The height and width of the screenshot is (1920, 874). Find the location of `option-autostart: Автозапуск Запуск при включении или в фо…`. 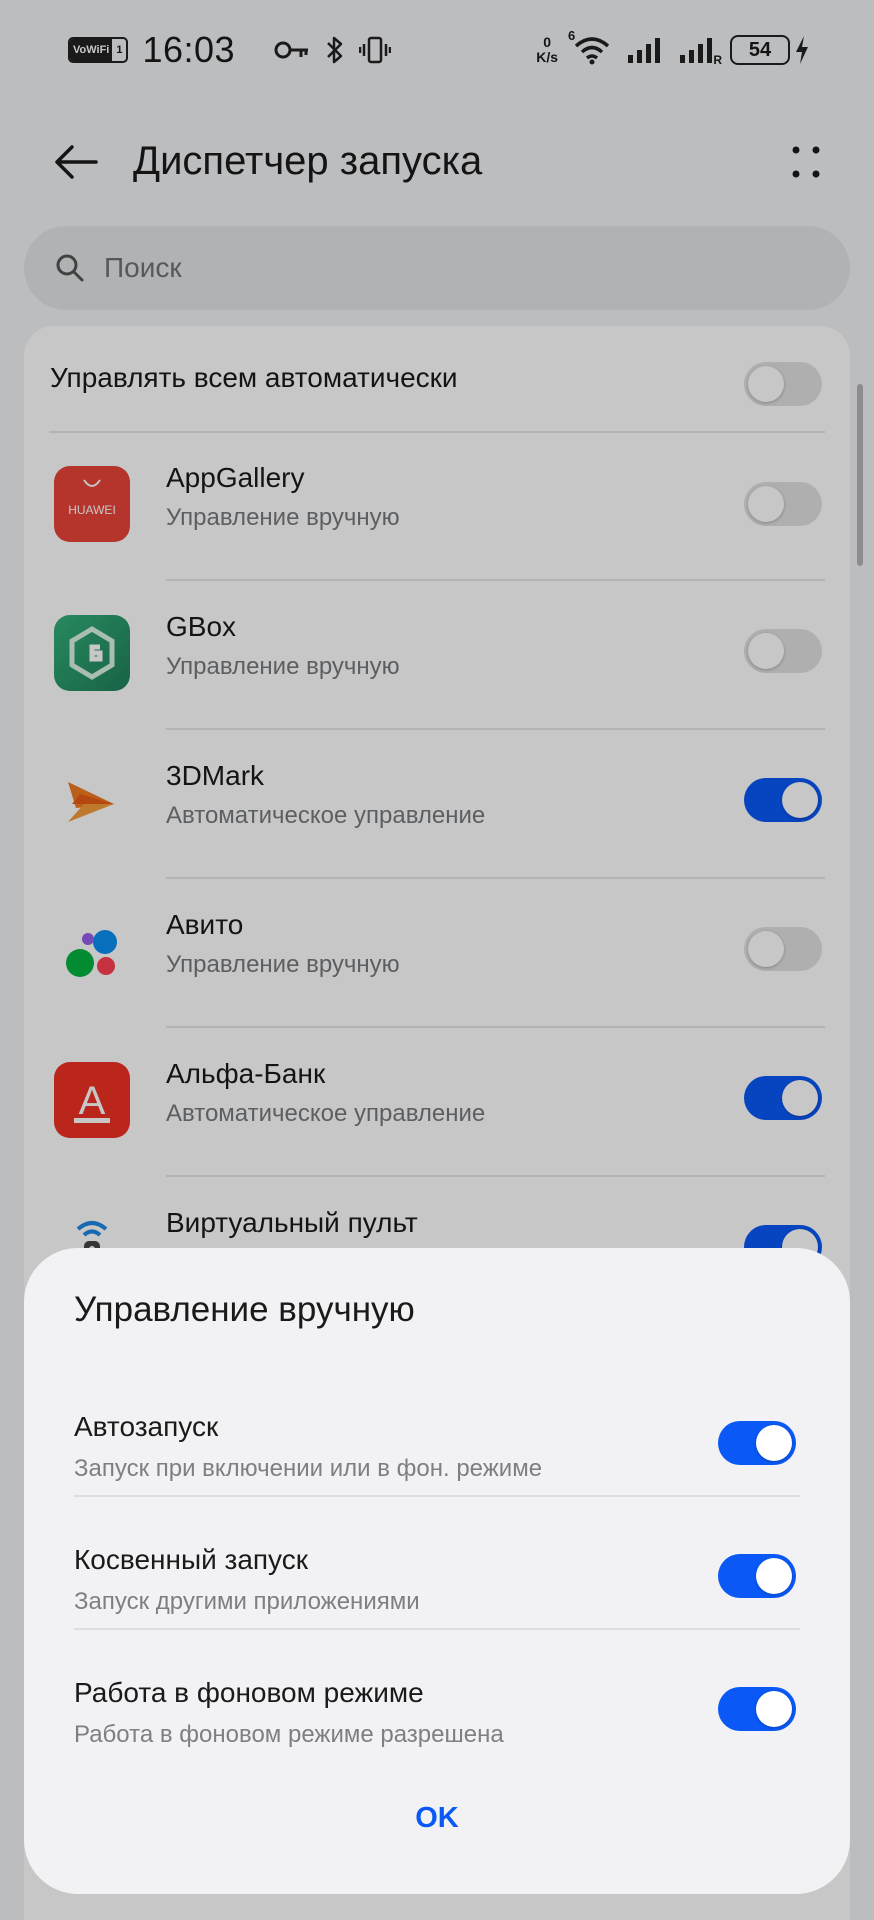

option-autostart: Автозапуск Запуск при включении или в фо… is located at coordinates (437, 1461).